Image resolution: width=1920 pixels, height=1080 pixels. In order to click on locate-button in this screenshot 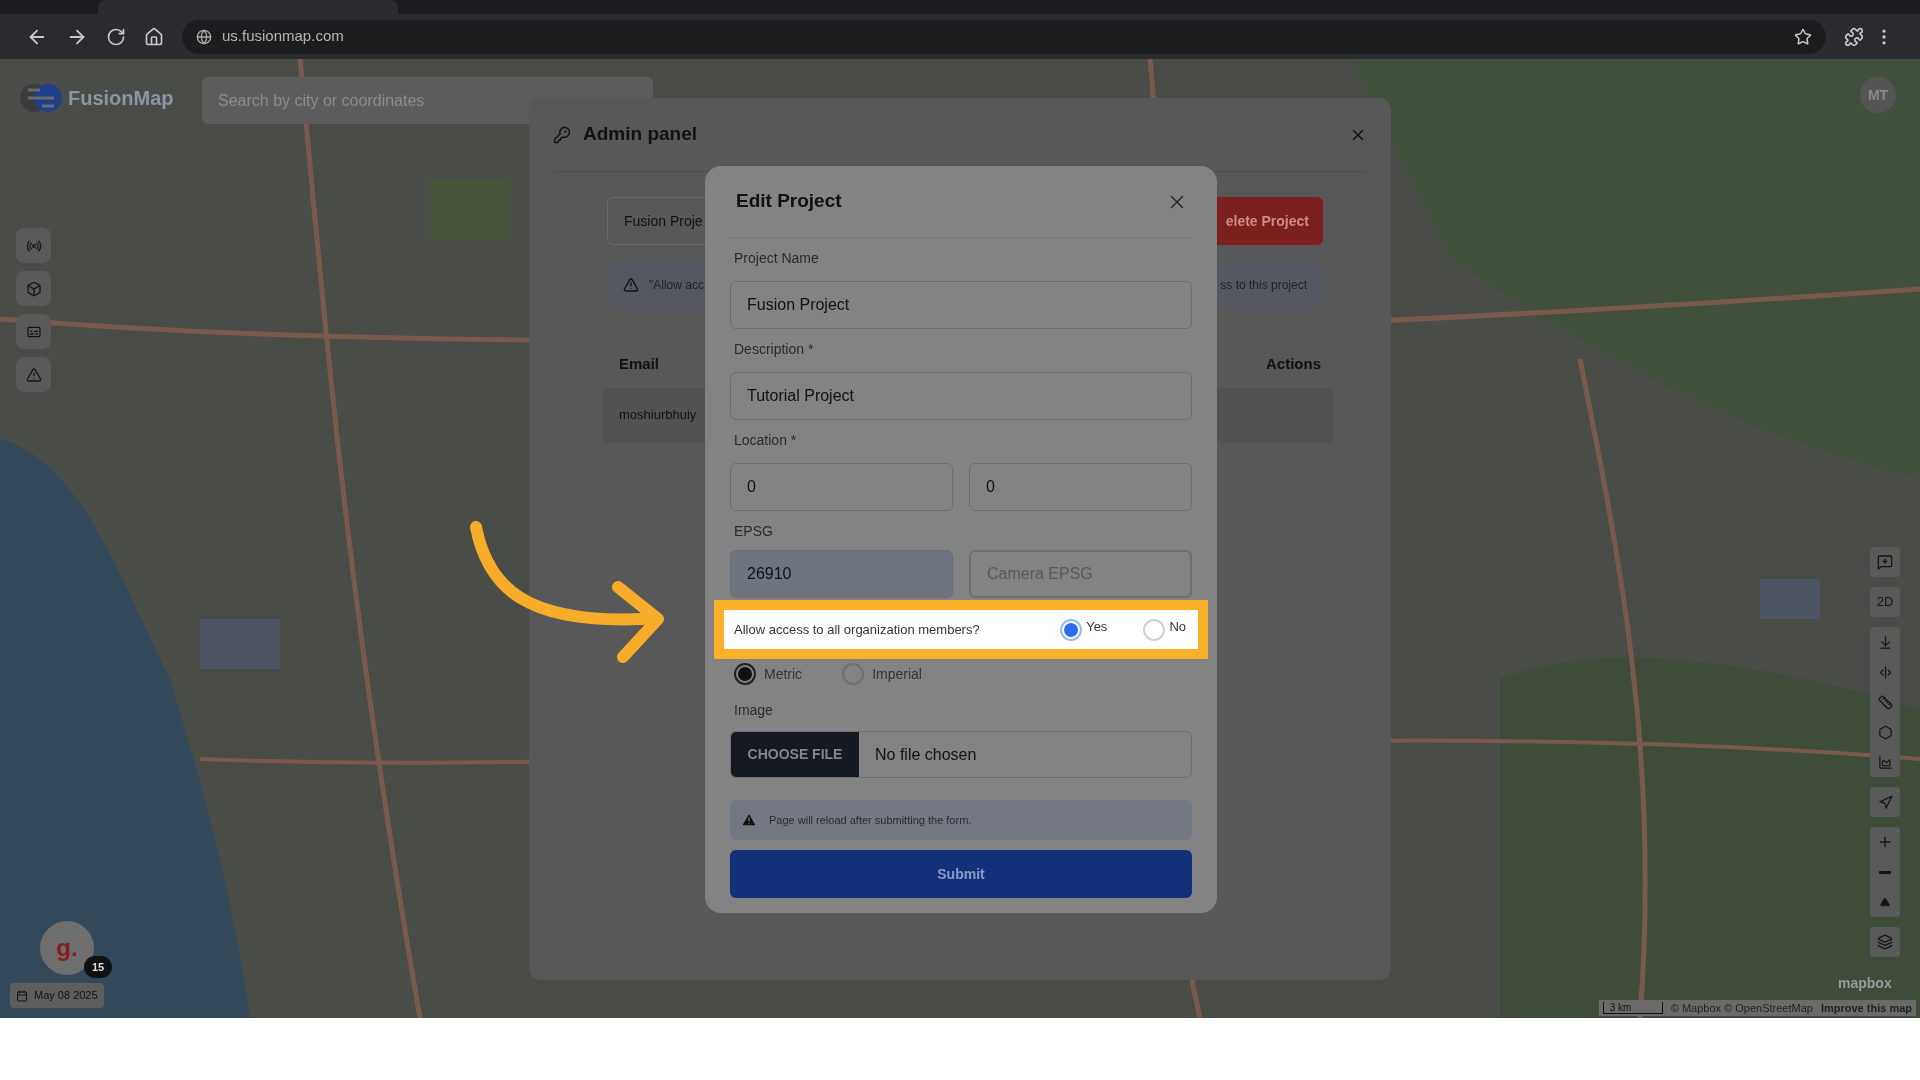, I will do `click(1885, 802)`.